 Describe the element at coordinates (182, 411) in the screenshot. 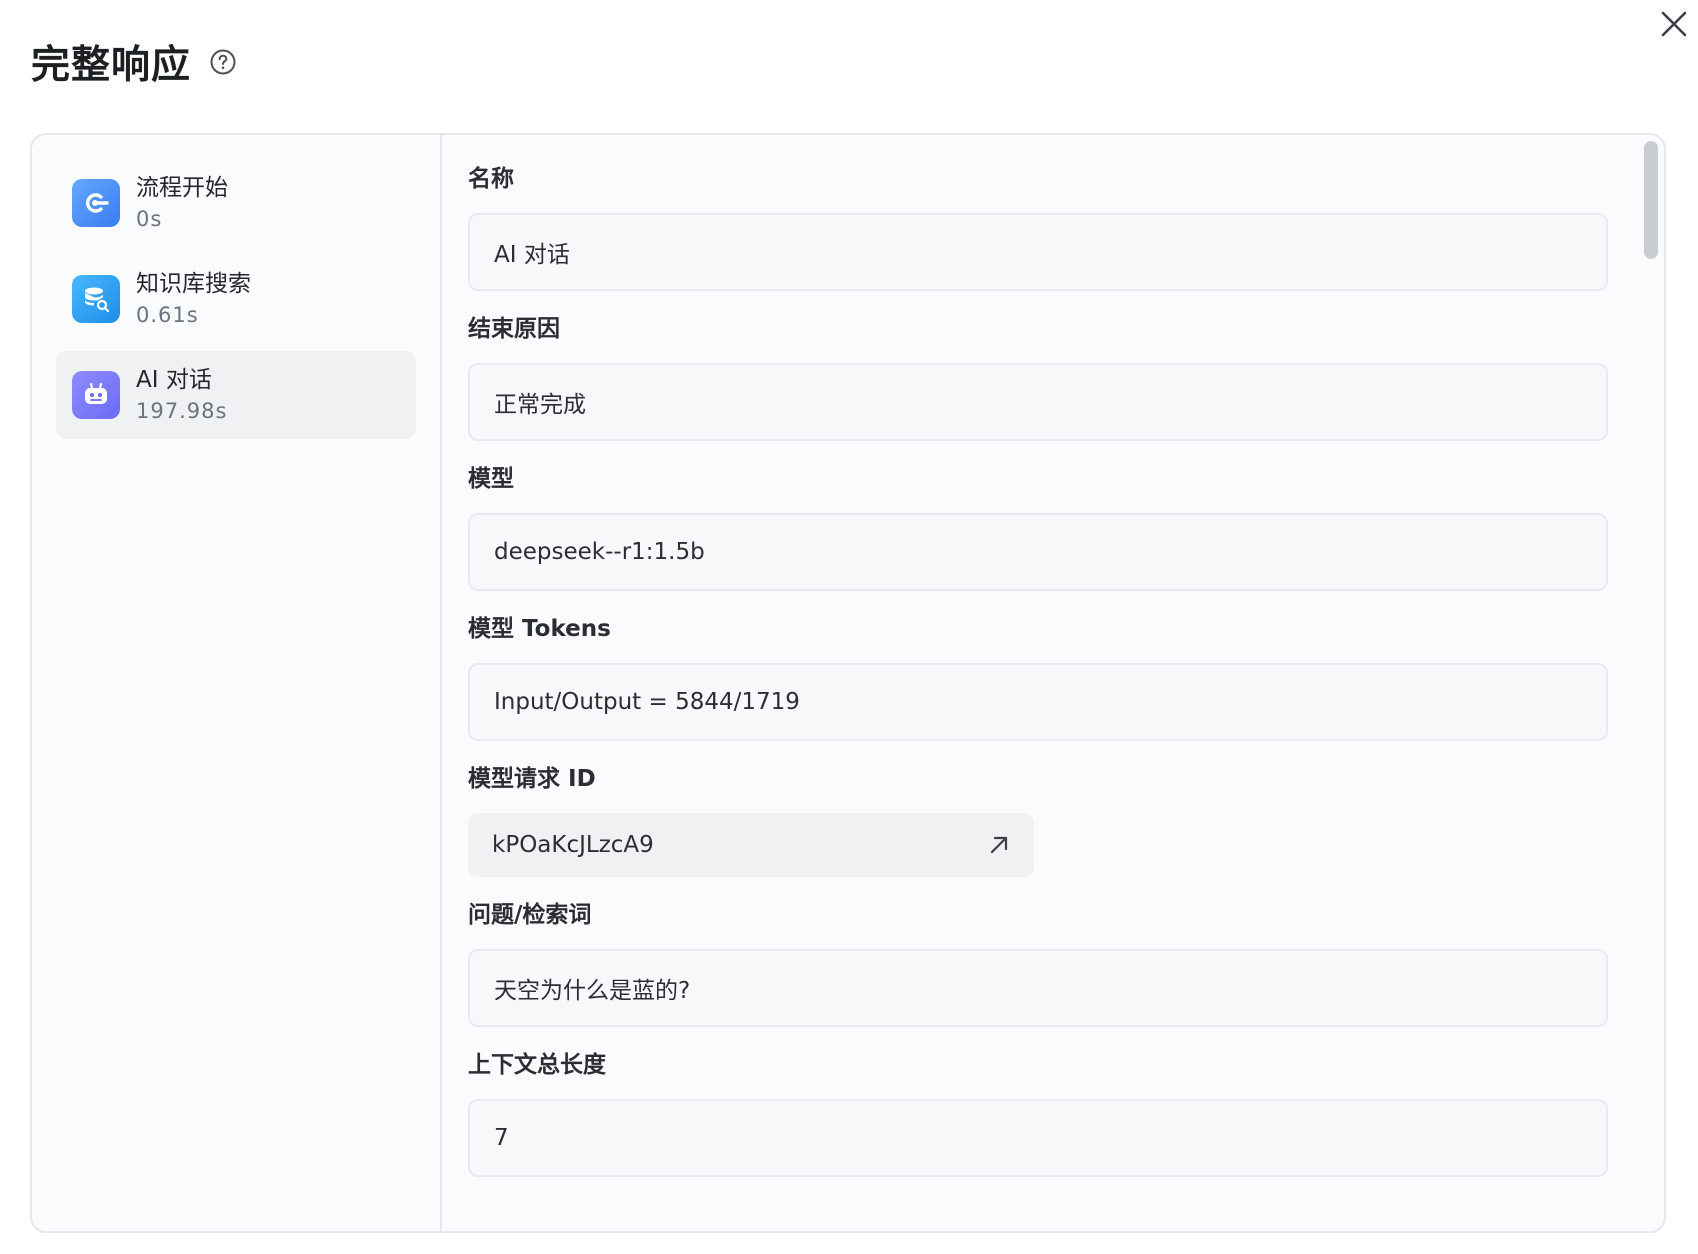

I see `node-duration: 197.98s` at that location.